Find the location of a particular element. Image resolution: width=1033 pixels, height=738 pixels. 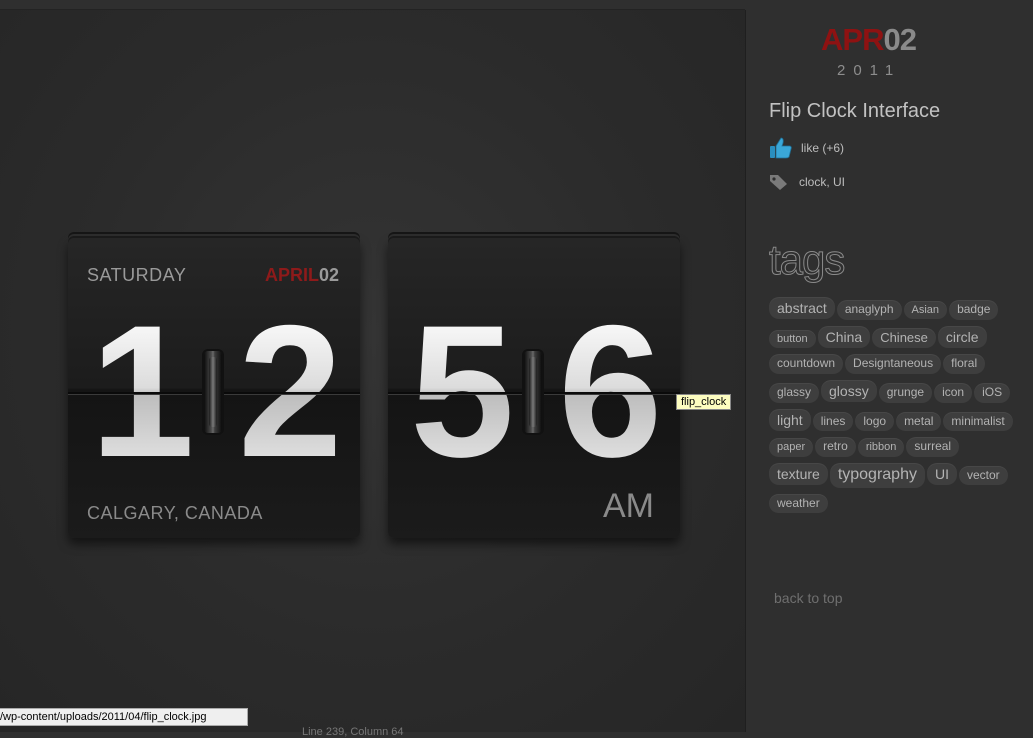

tag-link: retro is located at coordinates (835, 447).